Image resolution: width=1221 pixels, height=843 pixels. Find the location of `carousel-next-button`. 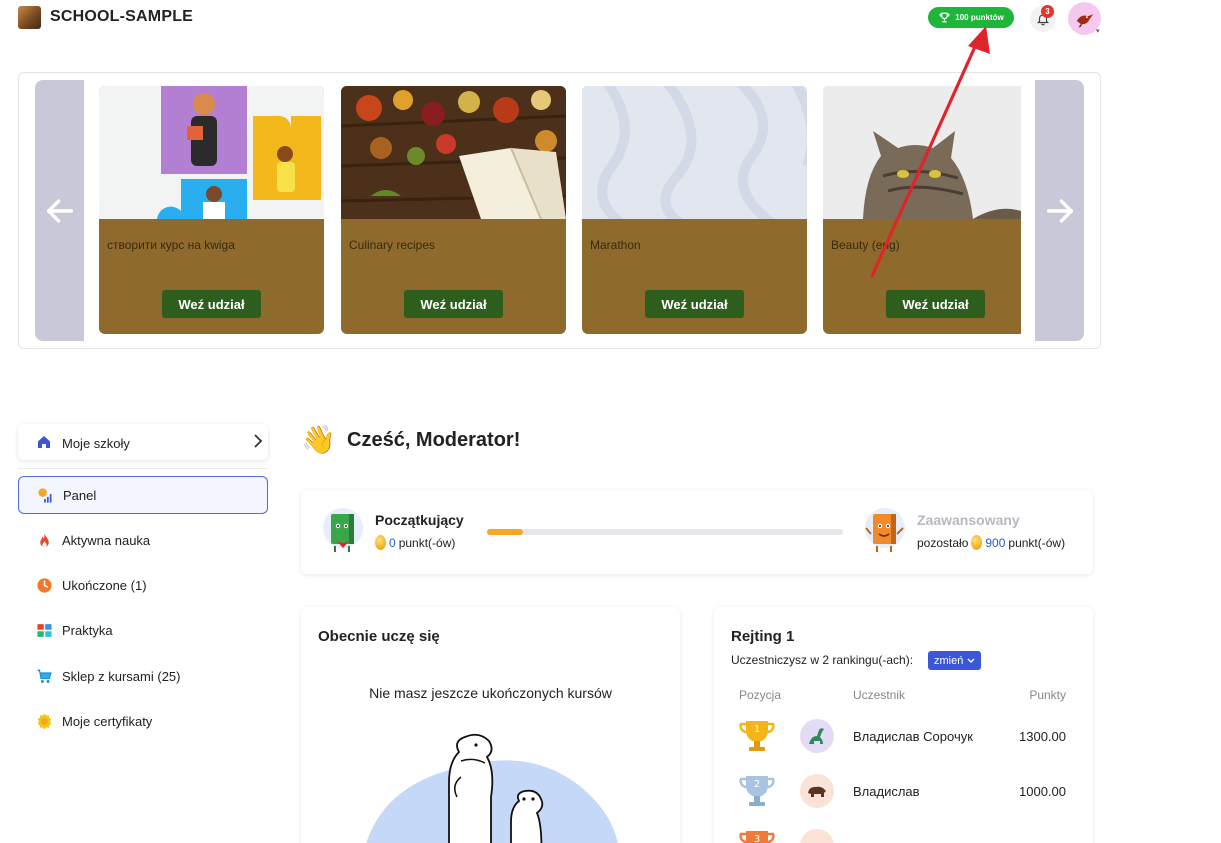

carousel-next-button is located at coordinates (1059, 210).